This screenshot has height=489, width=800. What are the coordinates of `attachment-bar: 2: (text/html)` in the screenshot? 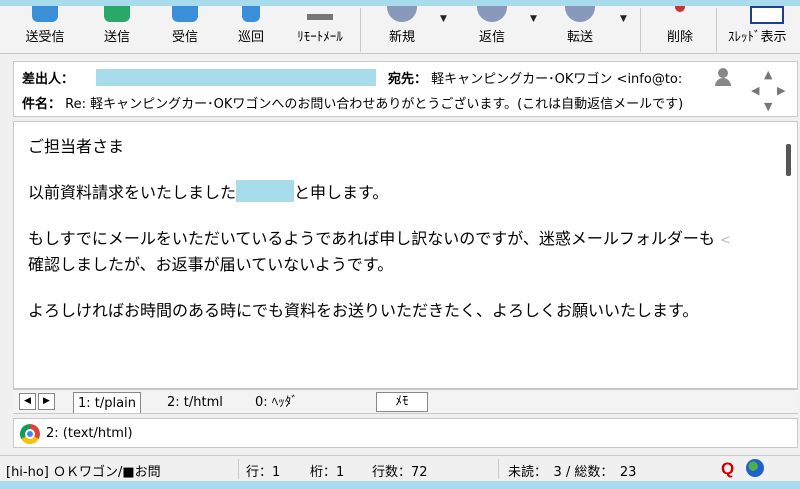 It's located at (405, 433).